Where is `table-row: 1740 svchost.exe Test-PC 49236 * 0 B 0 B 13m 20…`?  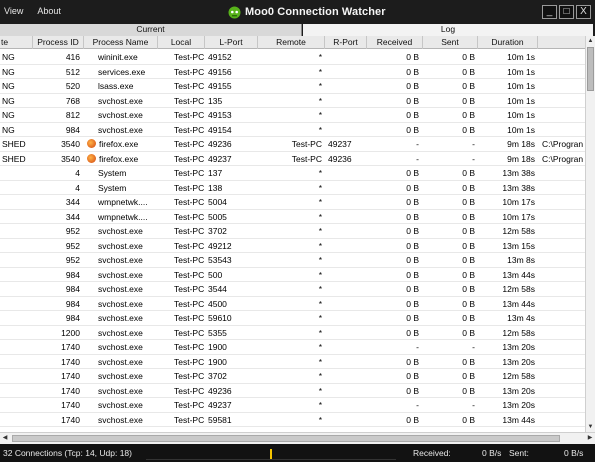 table-row: 1740 svchost.exe Test-PC 49236 * 0 B 0 B 13m 20… is located at coordinates (292, 391).